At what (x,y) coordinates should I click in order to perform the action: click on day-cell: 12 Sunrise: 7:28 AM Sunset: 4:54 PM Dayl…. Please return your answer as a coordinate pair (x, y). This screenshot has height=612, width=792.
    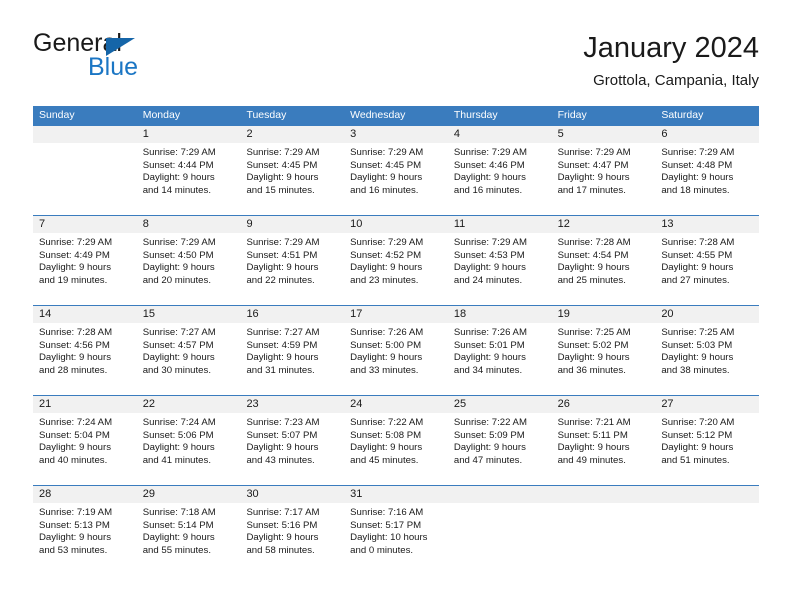
    Looking at the image, I should click on (603, 260).